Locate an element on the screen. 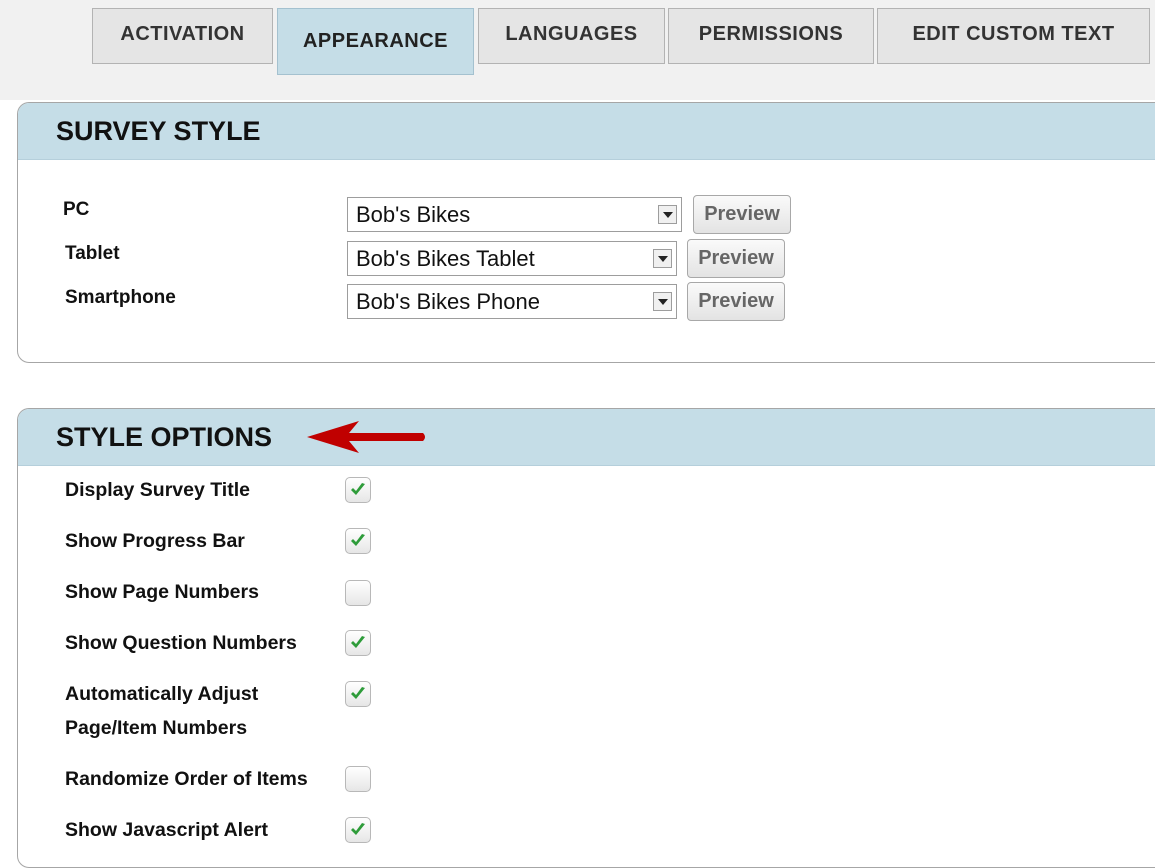 The height and width of the screenshot is (868, 1155). tablet-style-value: Bob's Bikes Tablet is located at coordinates (445, 258).